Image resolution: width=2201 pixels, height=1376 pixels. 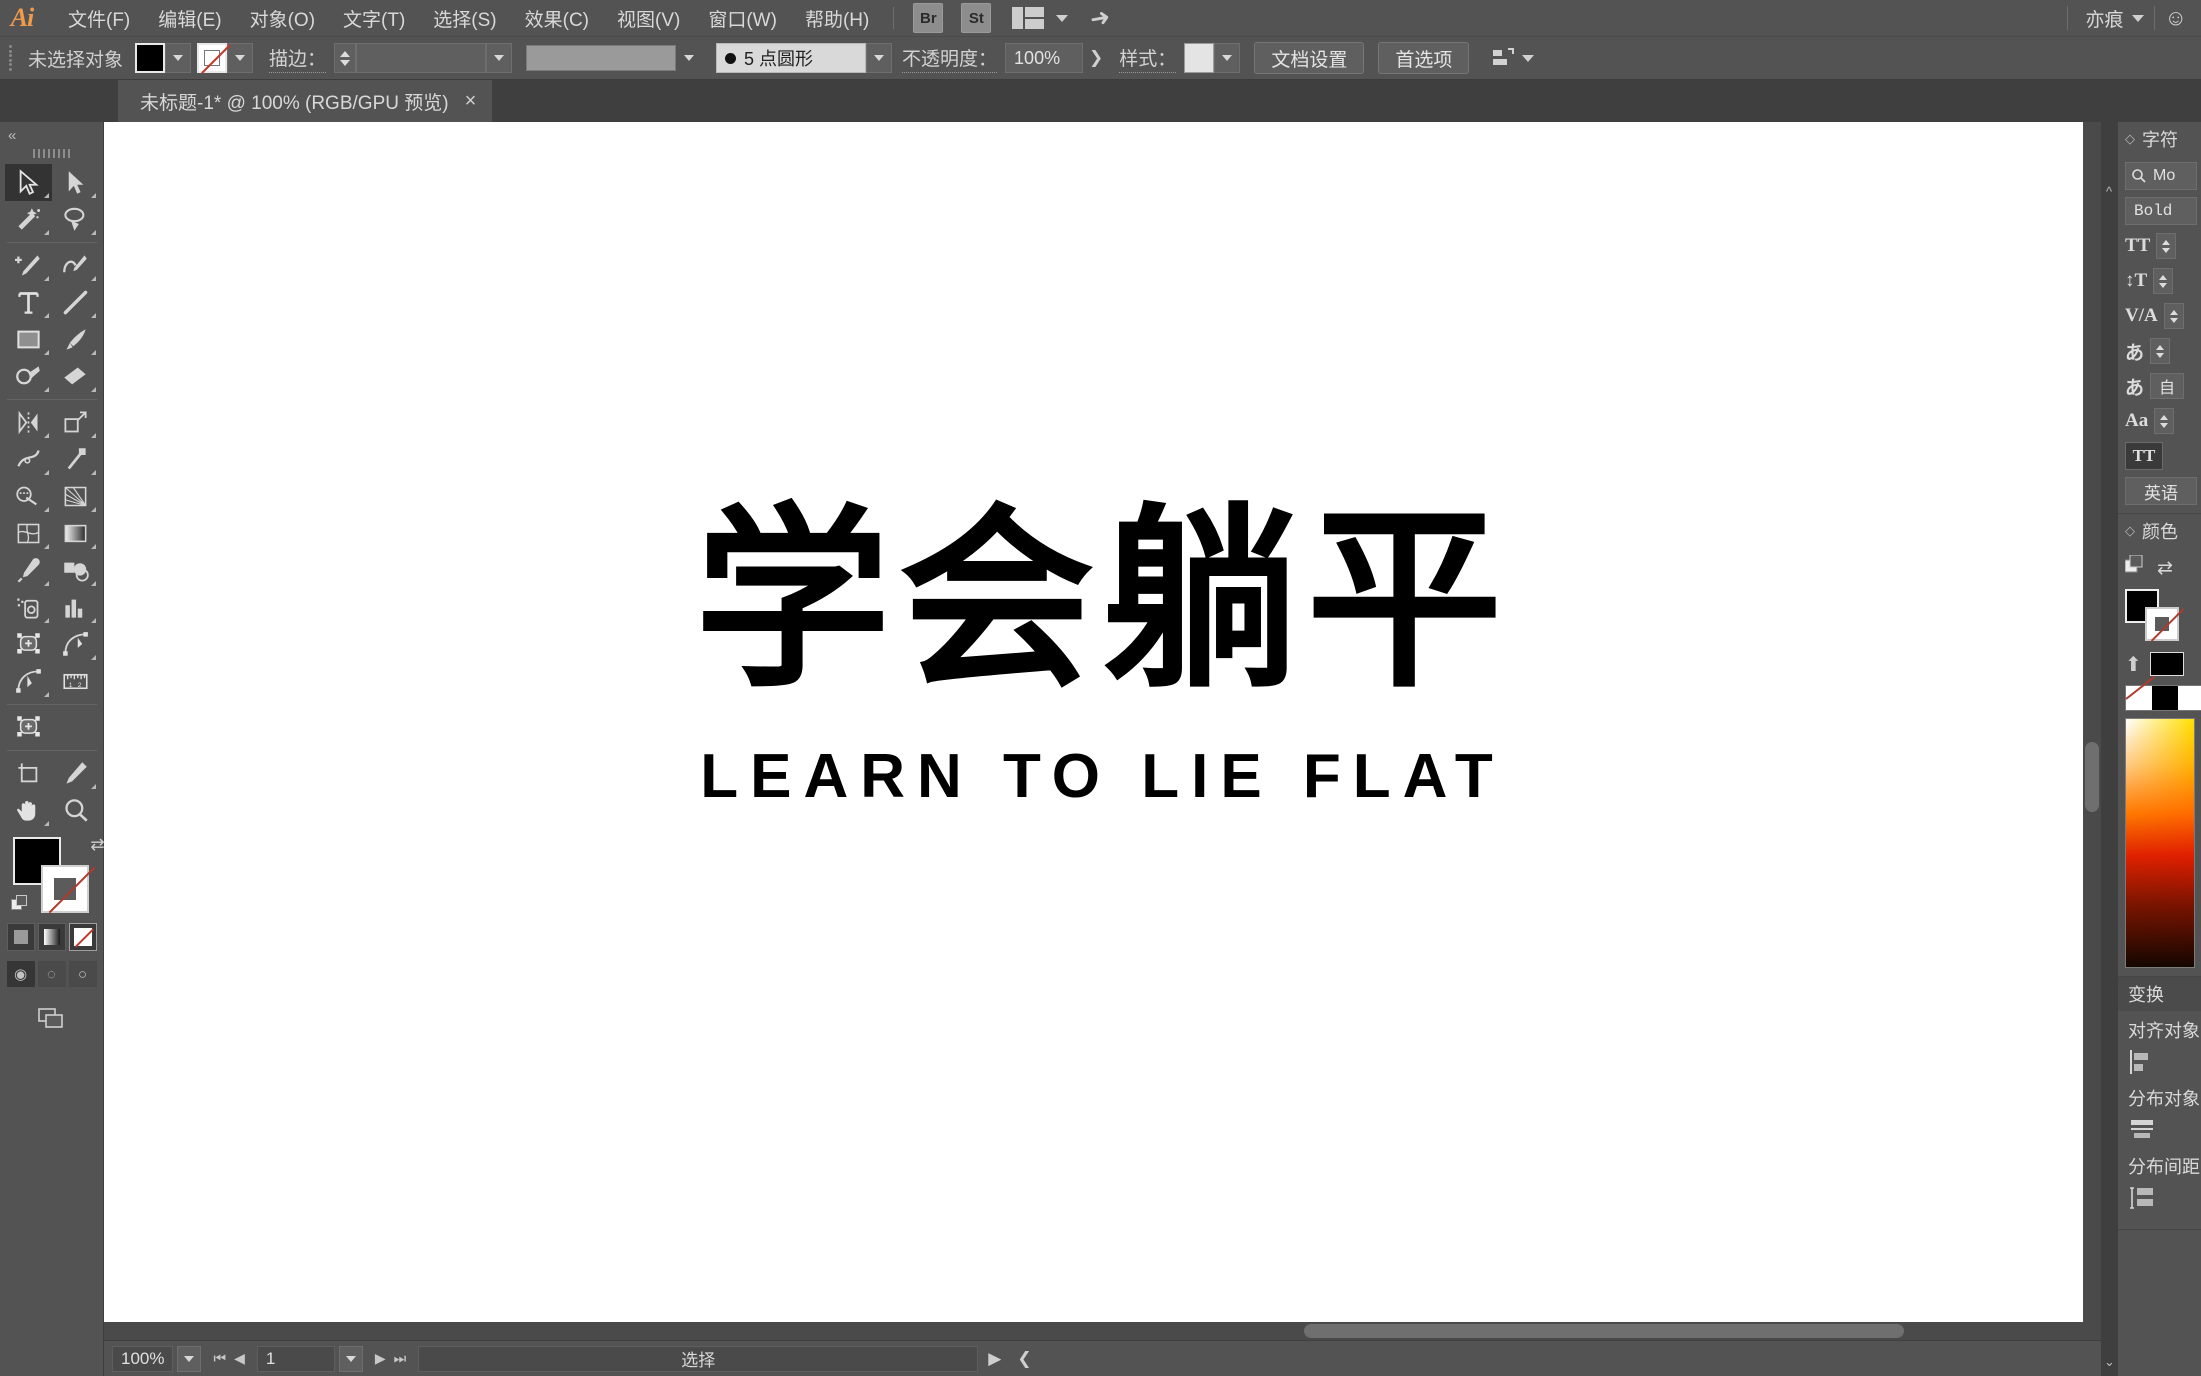 I want to click on artwork-chinese-title: 学会躺平, so click(x=1102, y=601).